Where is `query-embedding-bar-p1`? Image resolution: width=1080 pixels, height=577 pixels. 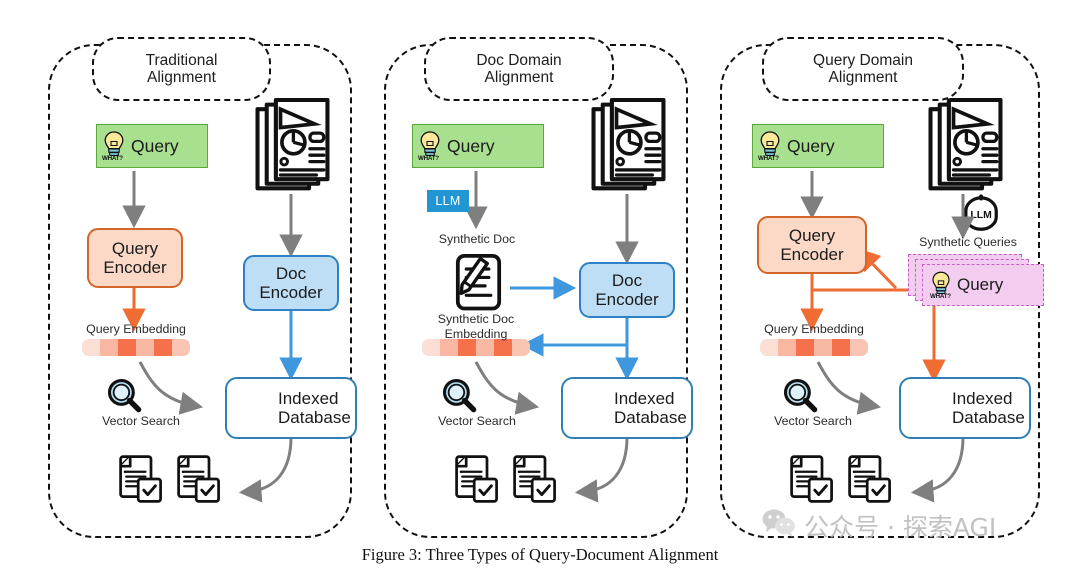
query-embedding-bar-p1 is located at coordinates (136, 347).